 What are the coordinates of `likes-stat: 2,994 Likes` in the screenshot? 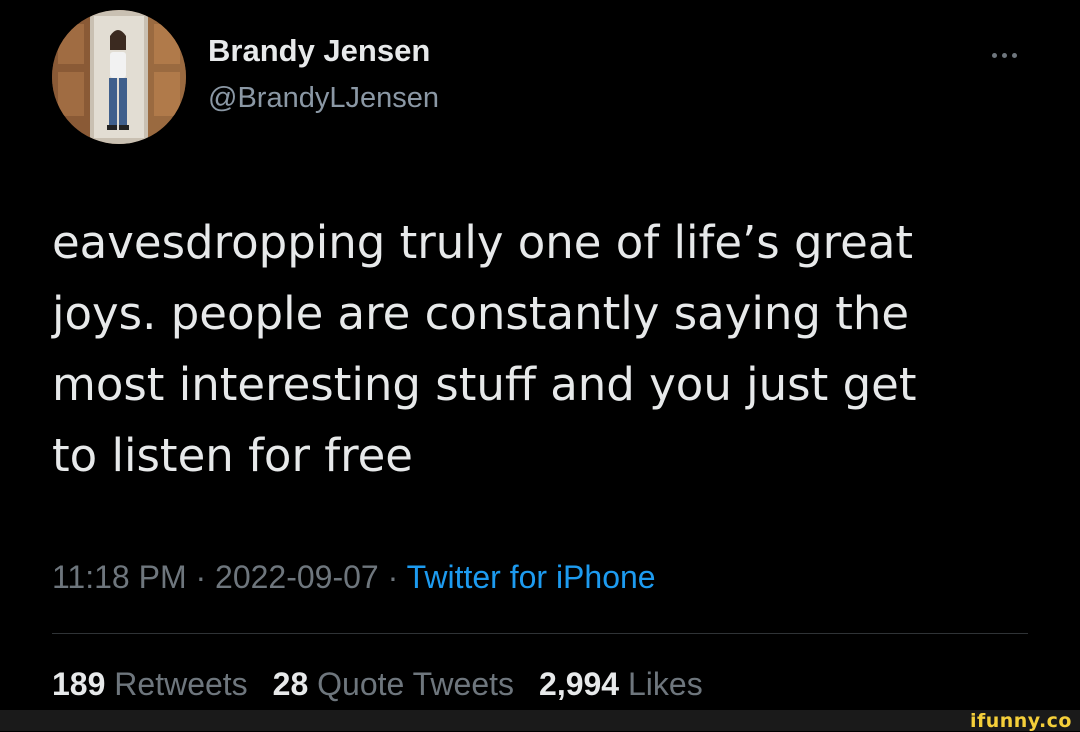 It's located at (621, 684).